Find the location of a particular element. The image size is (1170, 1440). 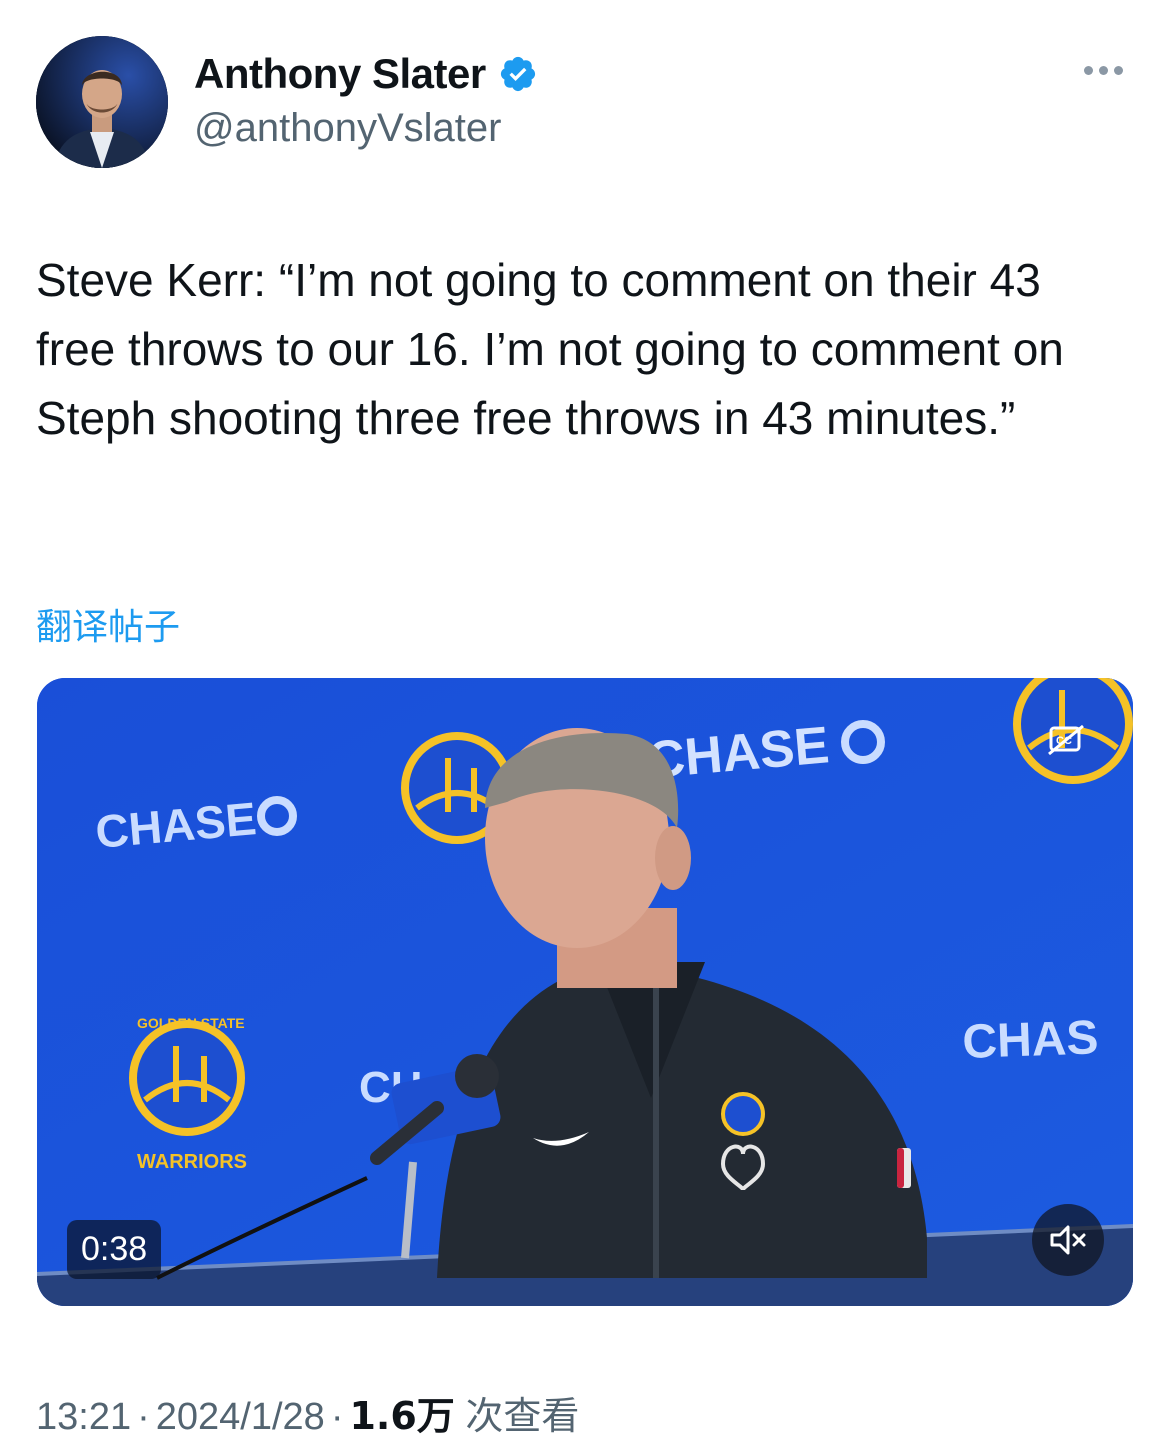

views-count: 1.6万 is located at coordinates (402, 1416).